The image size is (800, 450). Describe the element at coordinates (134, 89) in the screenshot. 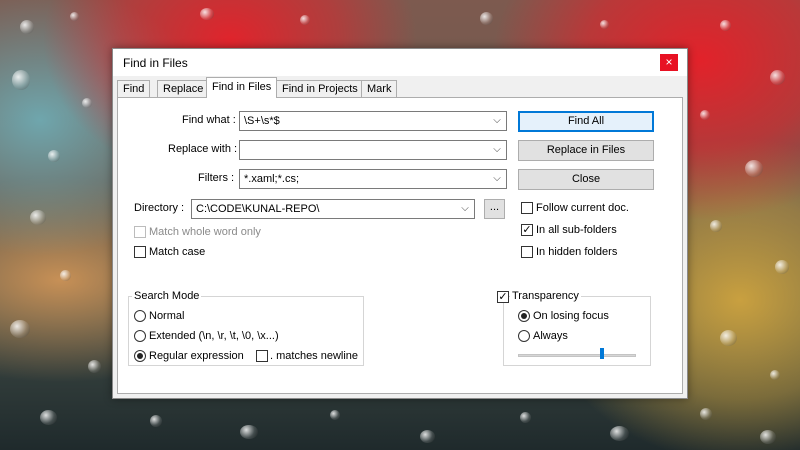

I see `tab-find: Find` at that location.